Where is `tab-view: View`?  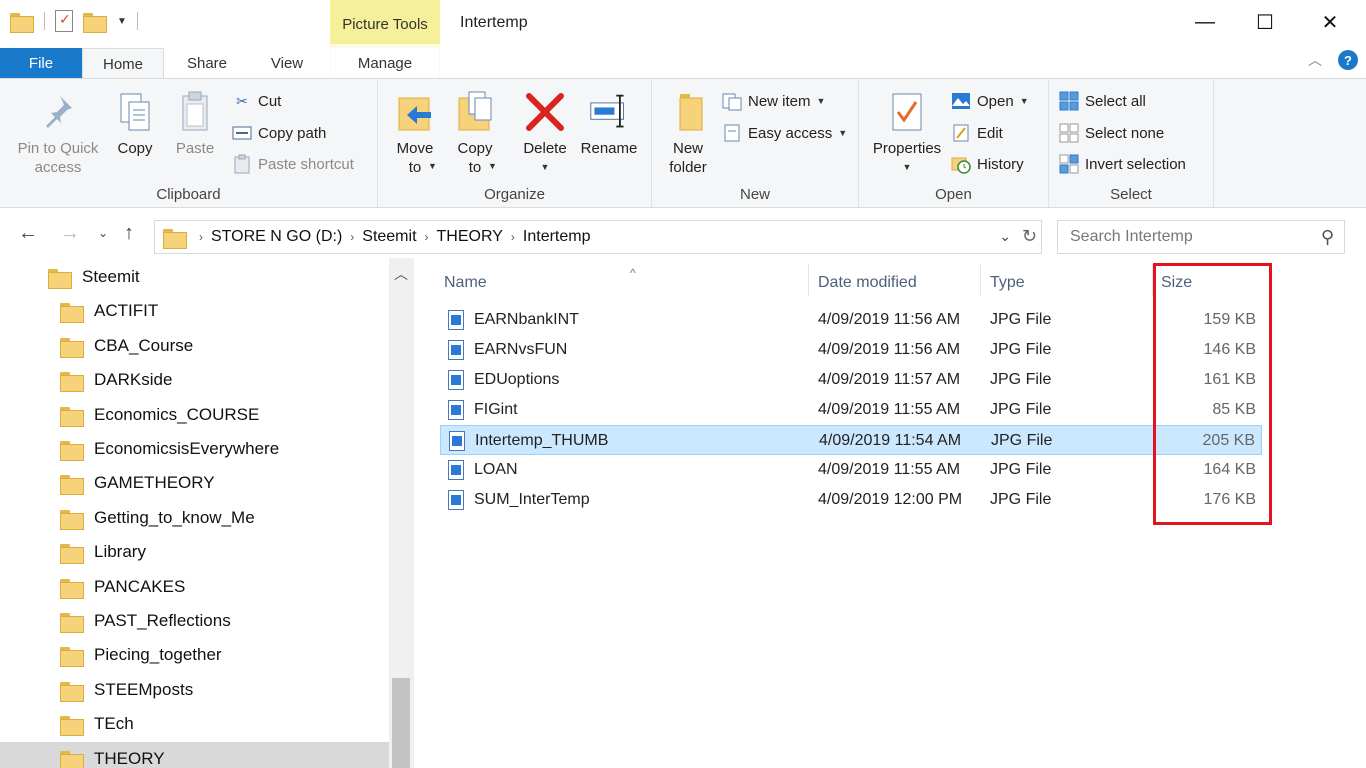 tab-view: View is located at coordinates (287, 63).